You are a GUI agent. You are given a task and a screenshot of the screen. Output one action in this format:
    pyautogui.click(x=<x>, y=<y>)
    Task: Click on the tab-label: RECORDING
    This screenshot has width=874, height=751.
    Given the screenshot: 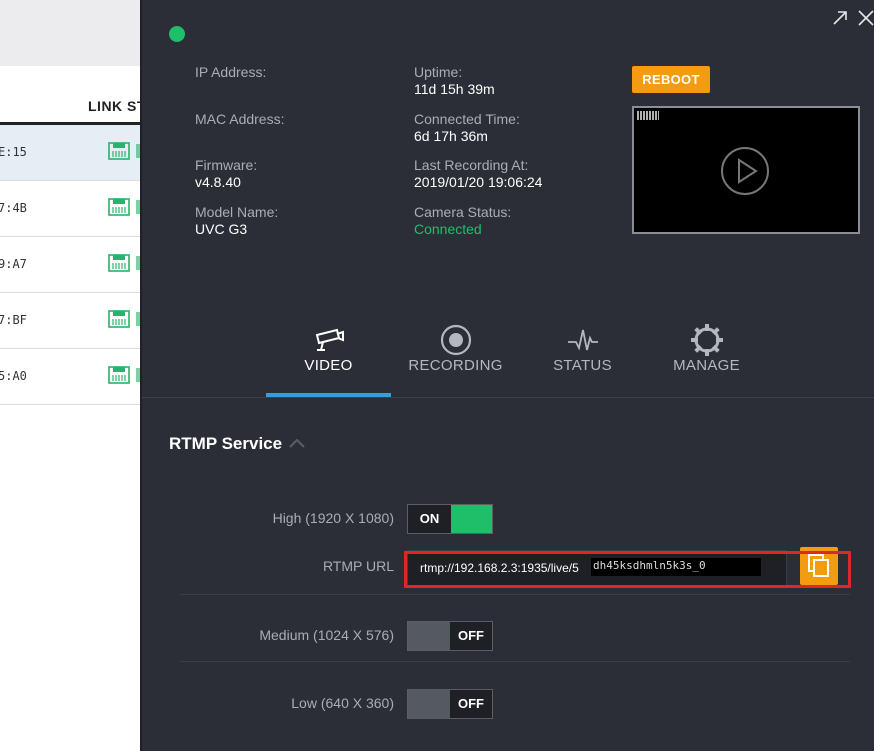 What is the action you would take?
    pyautogui.click(x=455, y=365)
    